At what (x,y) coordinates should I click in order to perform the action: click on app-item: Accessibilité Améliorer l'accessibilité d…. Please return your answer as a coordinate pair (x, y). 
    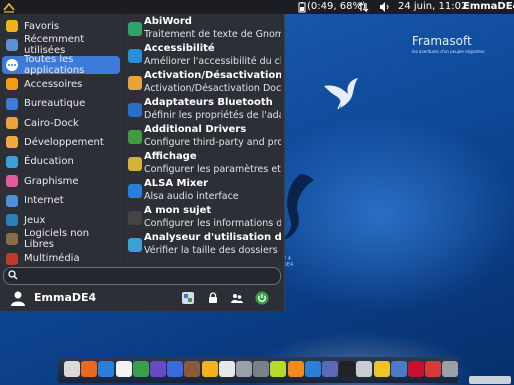
    Looking at the image, I should click on (205, 55).